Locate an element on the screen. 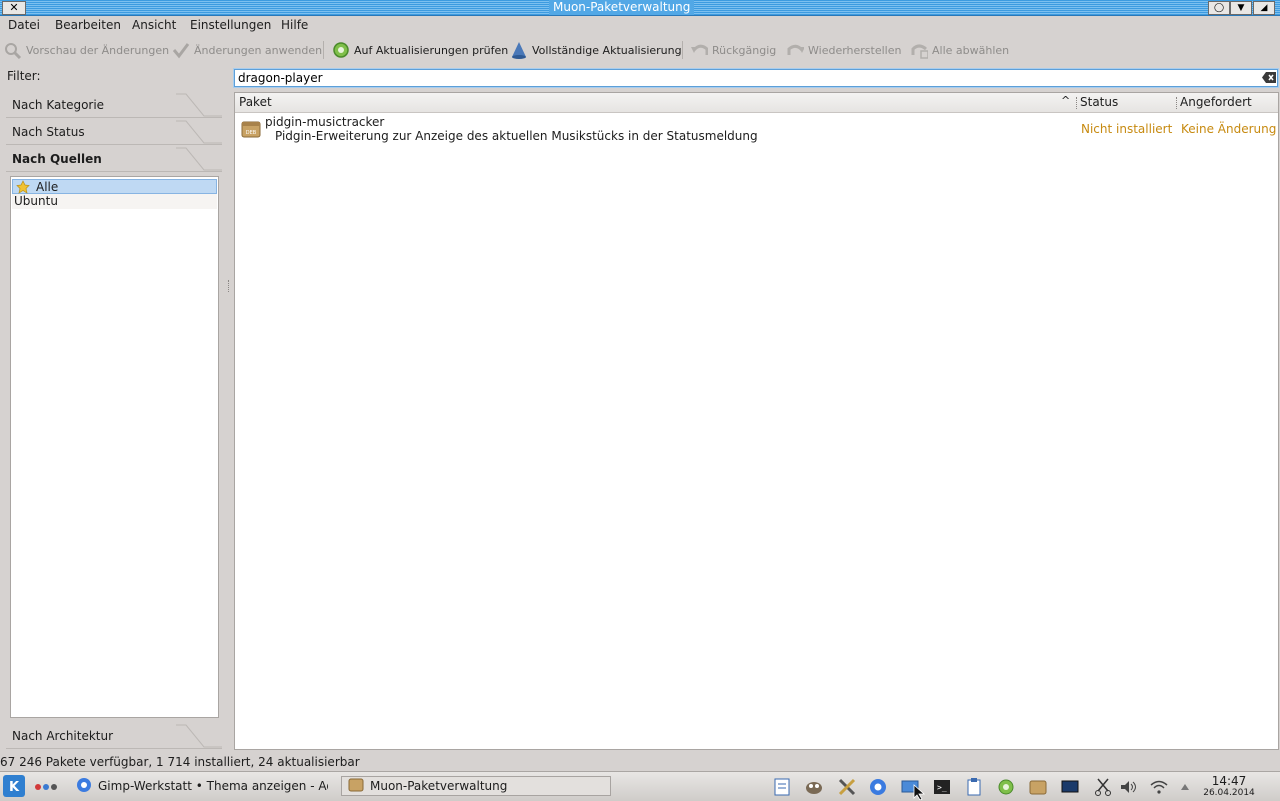  deselect-all-button: Alle abwählen is located at coordinates (959, 50).